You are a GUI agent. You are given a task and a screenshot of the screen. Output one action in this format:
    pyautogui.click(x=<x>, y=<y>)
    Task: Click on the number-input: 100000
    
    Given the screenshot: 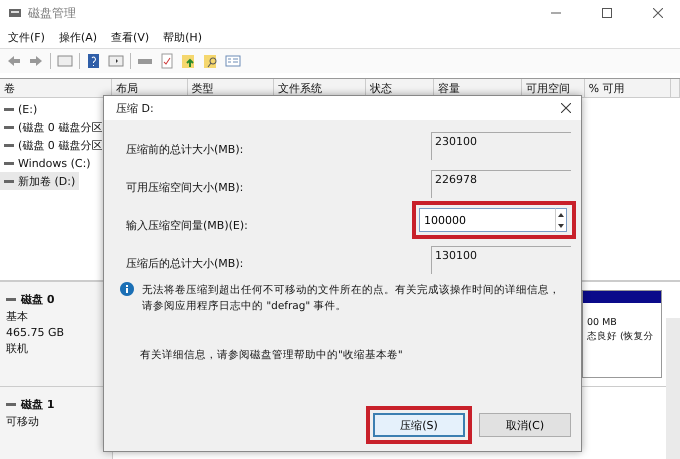 What is the action you would take?
    pyautogui.click(x=487, y=220)
    